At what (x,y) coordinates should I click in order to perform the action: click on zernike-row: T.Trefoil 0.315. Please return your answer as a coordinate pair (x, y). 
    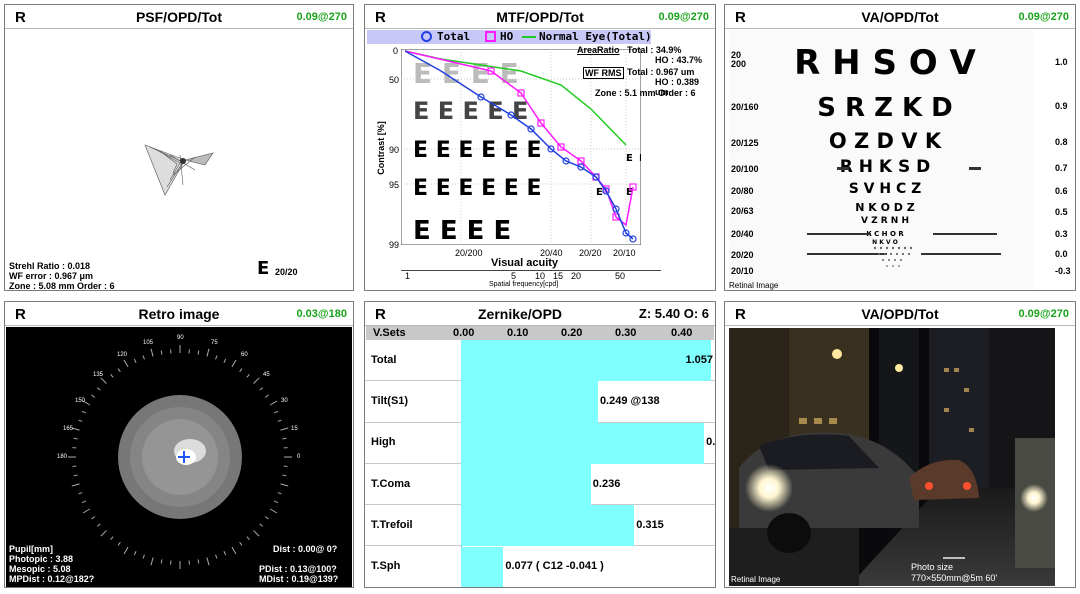
    Looking at the image, I should click on (540, 526).